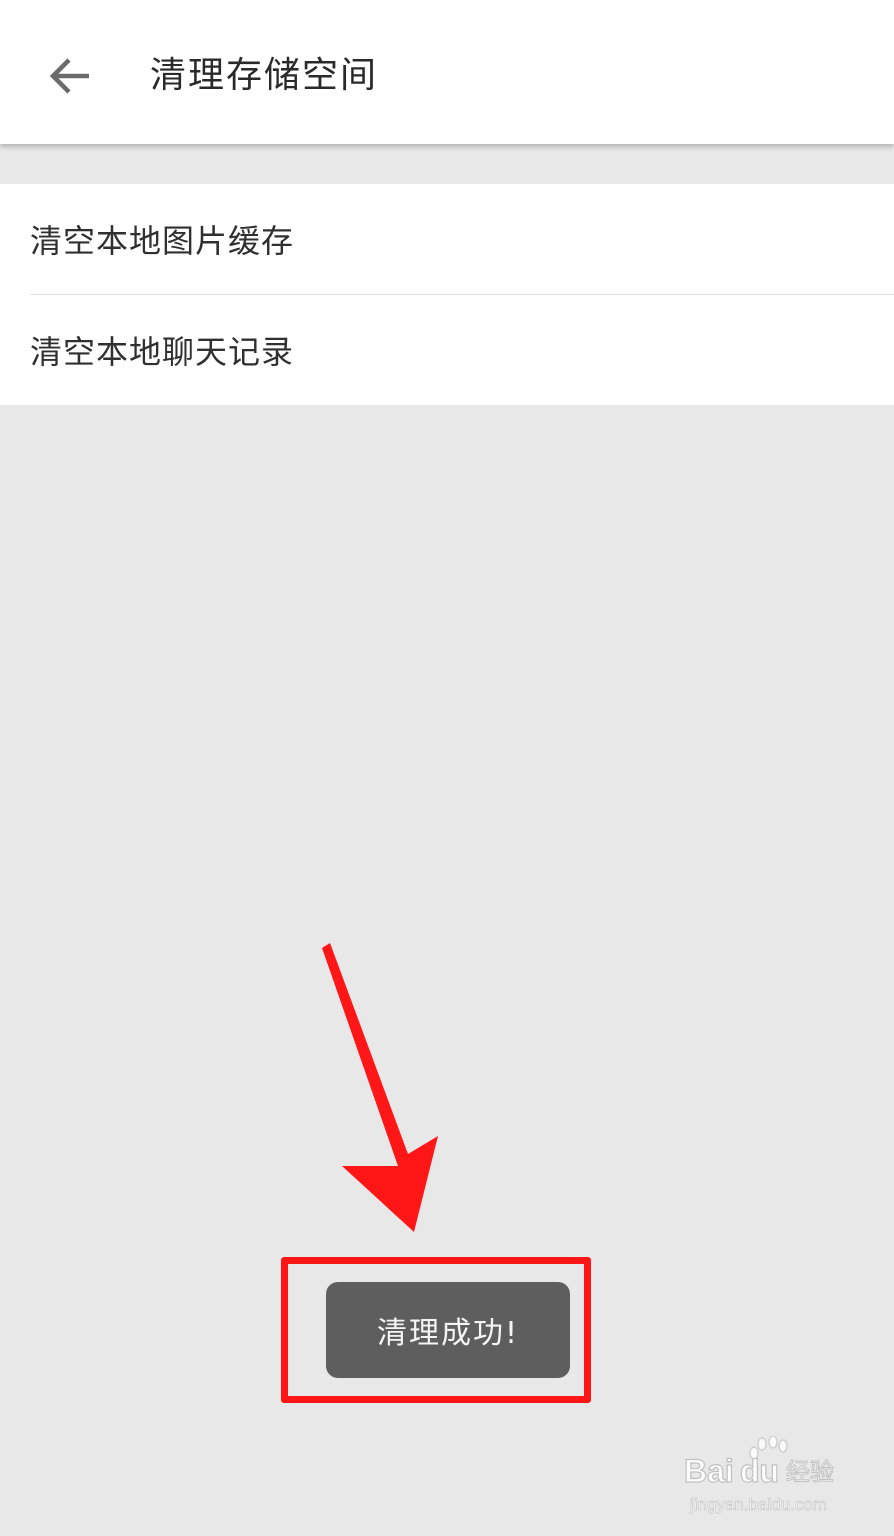 The width and height of the screenshot is (894, 1536). What do you see at coordinates (447, 350) in the screenshot?
I see `clear-chat-history-item: 清空本地聊天记录` at bounding box center [447, 350].